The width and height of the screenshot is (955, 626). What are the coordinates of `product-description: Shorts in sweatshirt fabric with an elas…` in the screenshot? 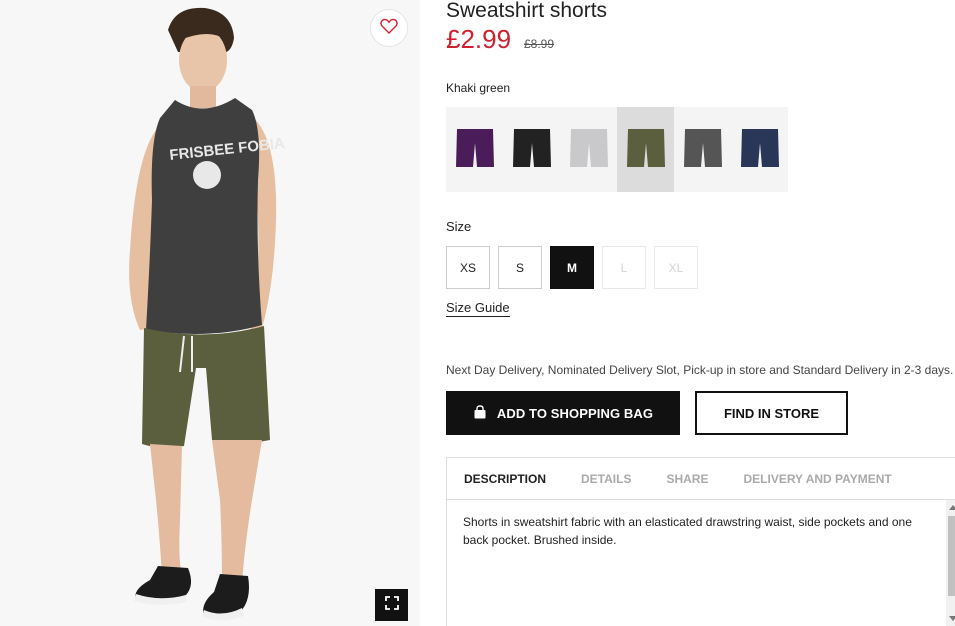 It's located at (687, 531).